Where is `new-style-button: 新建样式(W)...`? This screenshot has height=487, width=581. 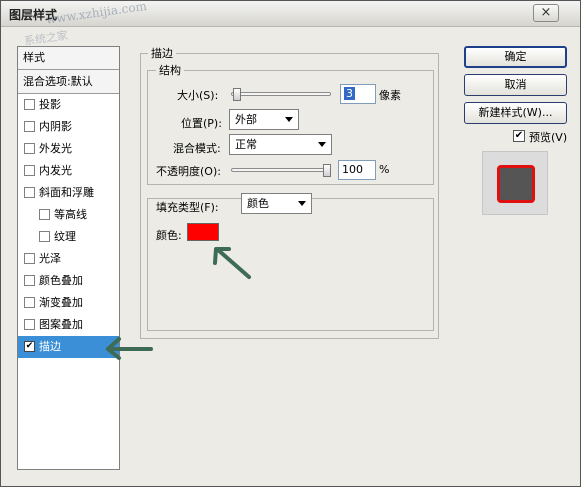
new-style-button: 新建样式(W)... is located at coordinates (515, 113).